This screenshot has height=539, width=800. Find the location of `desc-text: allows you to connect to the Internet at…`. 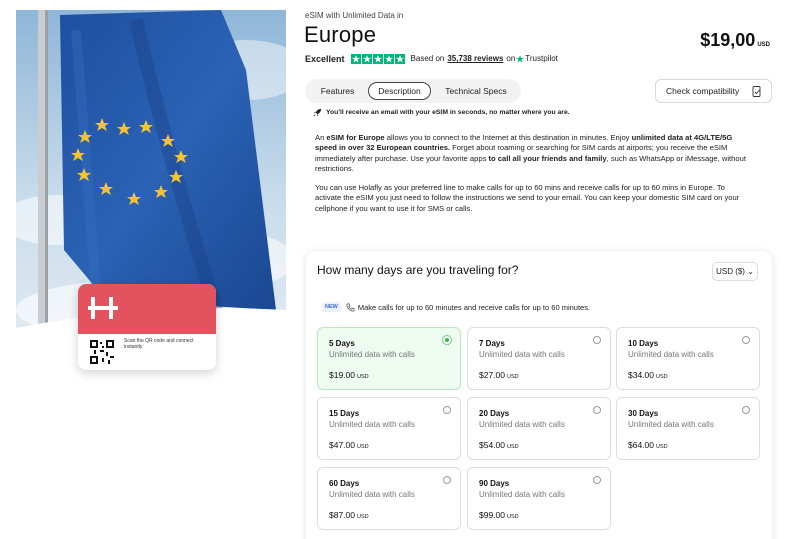

desc-text: allows you to connect to the Internet at… is located at coordinates (508, 137).